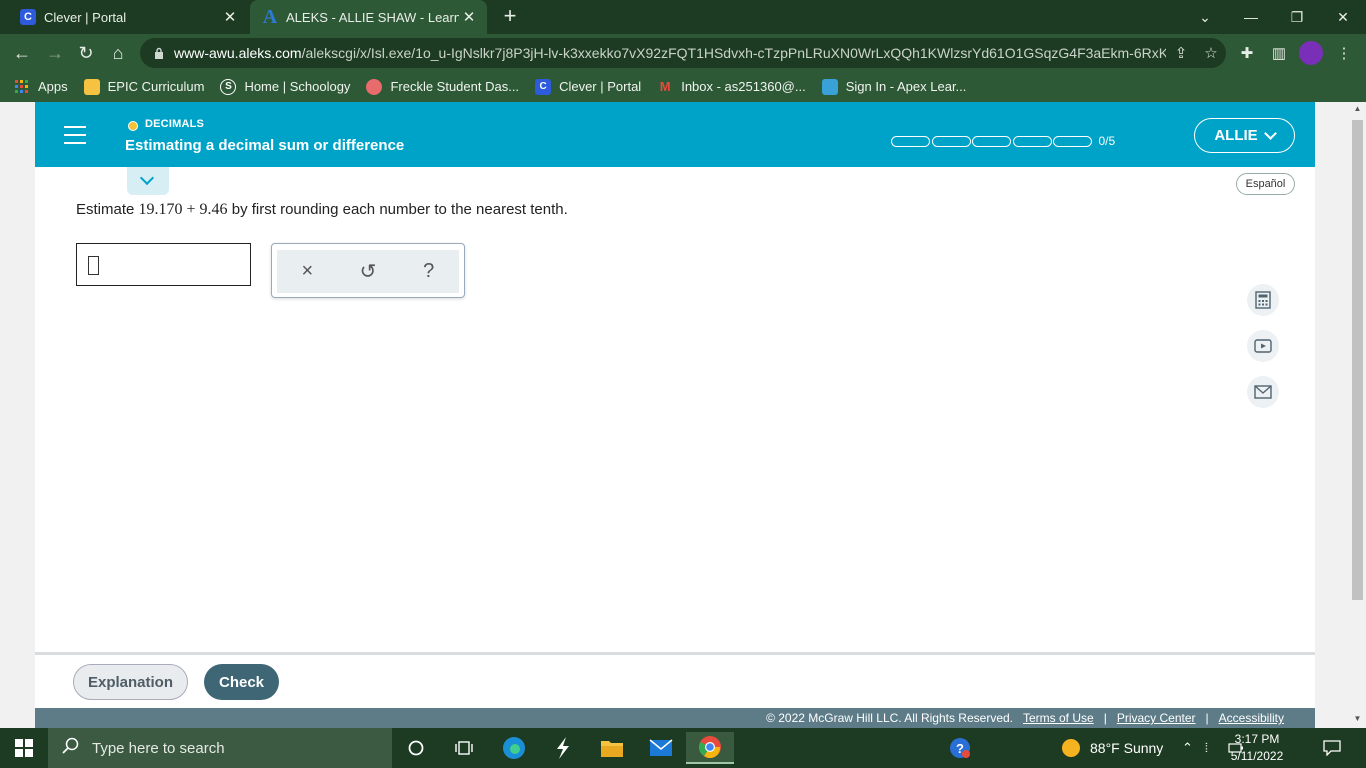 This screenshot has width=1366, height=768. Describe the element at coordinates (147, 178) in the screenshot. I see `chevron-down-icon` at that location.